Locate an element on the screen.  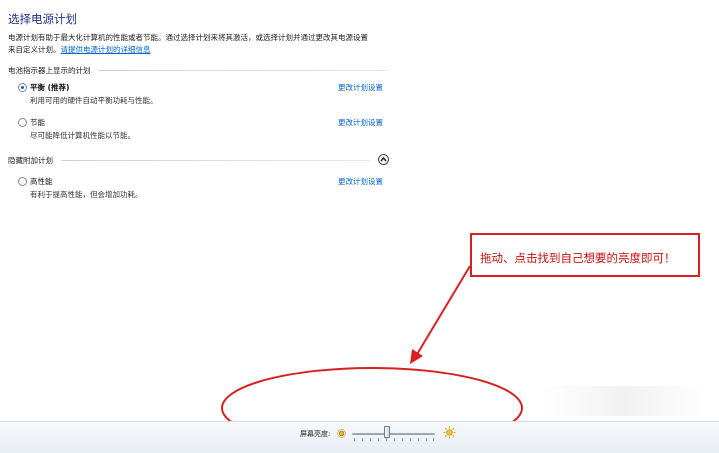
annotation-callout: 拖动、点击找到自己想要的亮度即可！ is located at coordinates (585, 255).